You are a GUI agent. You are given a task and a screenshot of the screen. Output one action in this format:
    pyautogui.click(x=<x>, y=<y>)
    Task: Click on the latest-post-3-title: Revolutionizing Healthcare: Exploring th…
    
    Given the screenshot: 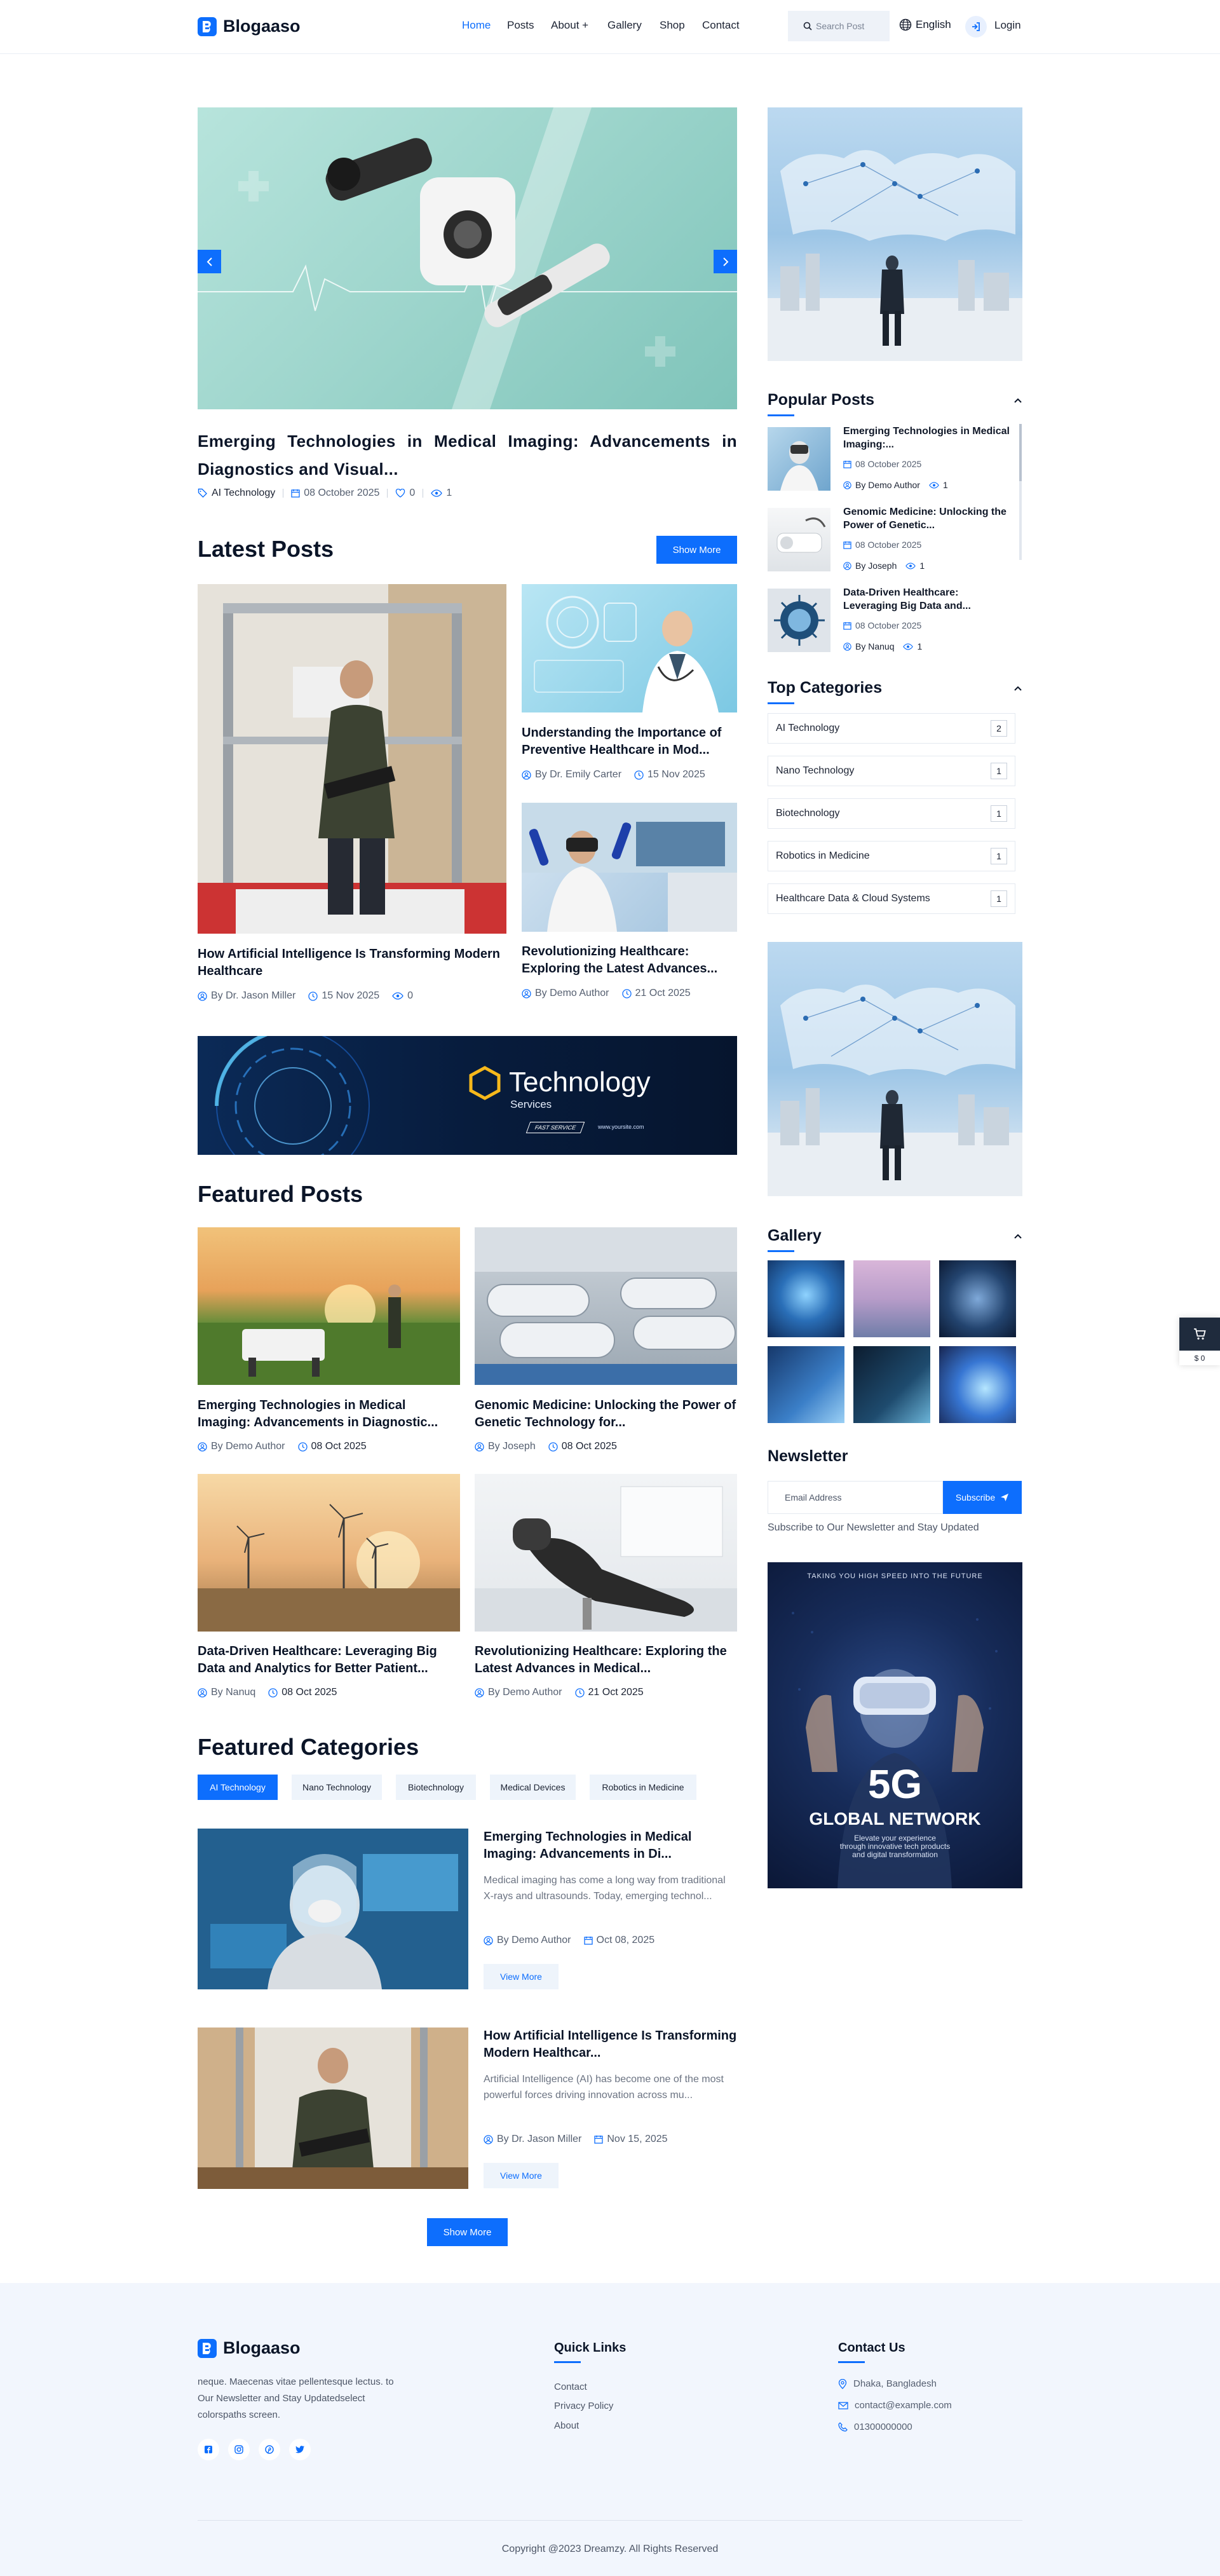 What is the action you would take?
    pyautogui.click(x=629, y=960)
    